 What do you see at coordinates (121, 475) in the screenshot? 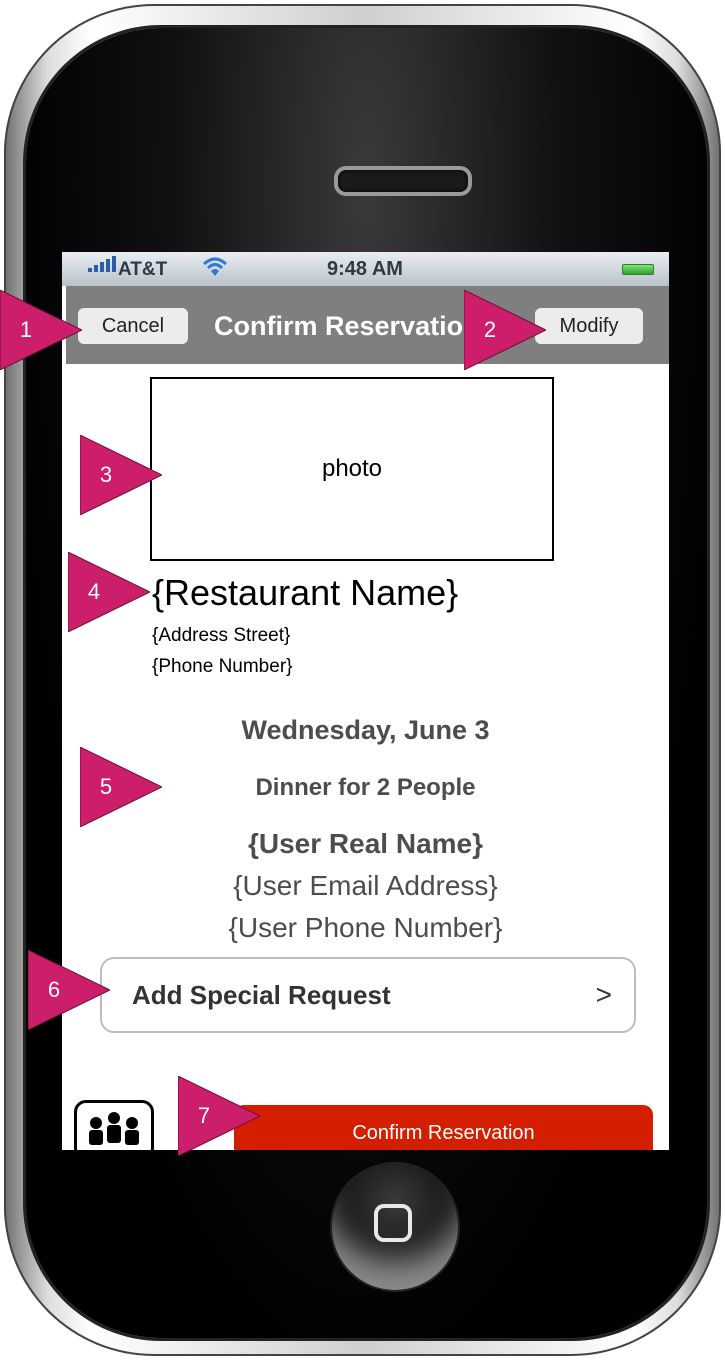
I see `annotation-marker-3: 3` at bounding box center [121, 475].